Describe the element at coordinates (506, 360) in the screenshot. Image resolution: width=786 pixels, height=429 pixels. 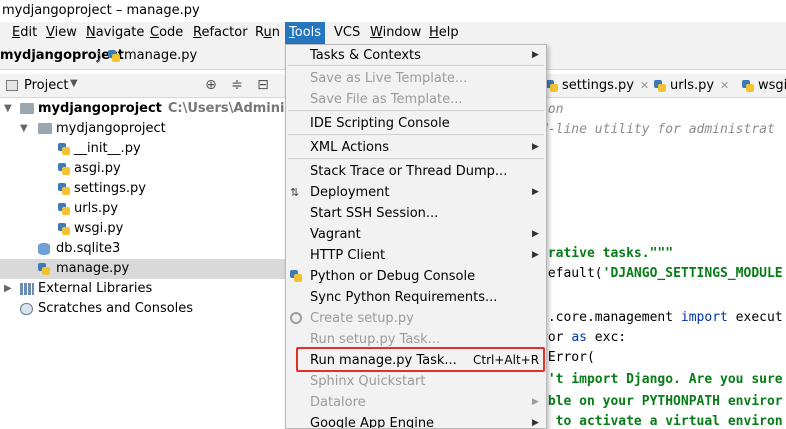
I see `shortcut-label: Ctrl+Alt+R` at that location.